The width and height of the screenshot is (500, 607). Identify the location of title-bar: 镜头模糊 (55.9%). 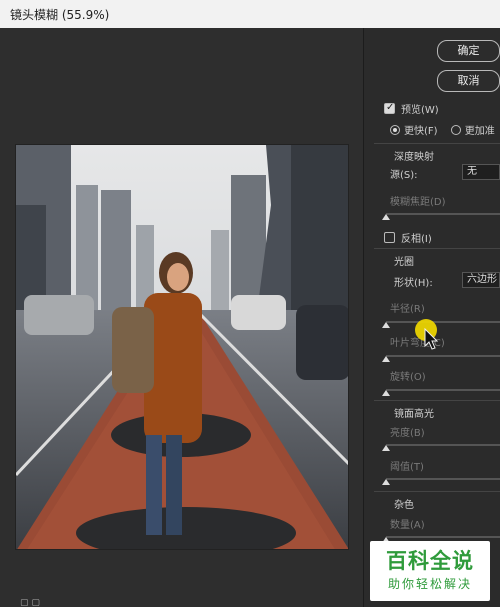
(250, 14).